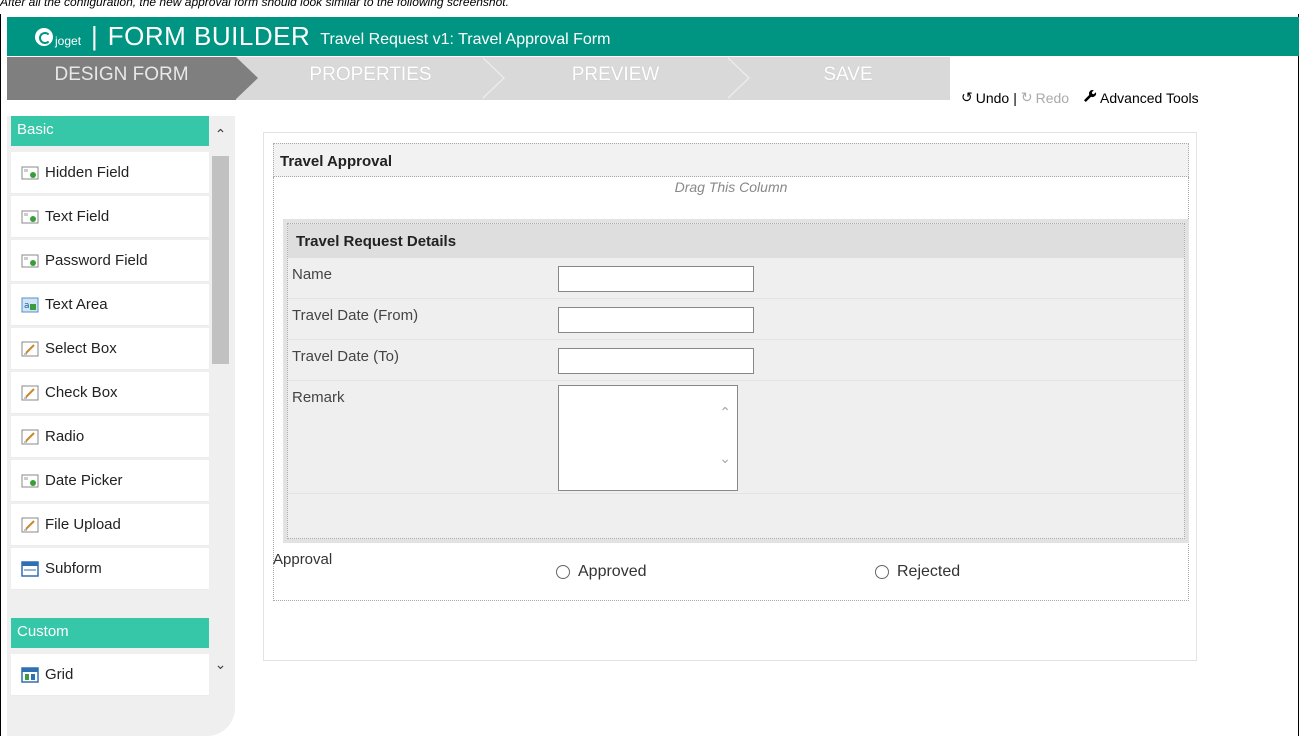 The width and height of the screenshot is (1299, 736). Describe the element at coordinates (110, 633) in the screenshot. I see `palette-header-custom: Custom` at that location.